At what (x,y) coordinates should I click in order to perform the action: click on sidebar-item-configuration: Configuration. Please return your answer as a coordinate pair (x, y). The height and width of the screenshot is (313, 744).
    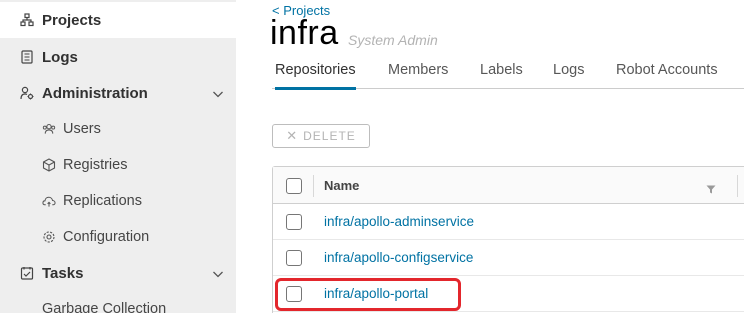
    Looking at the image, I should click on (118, 237).